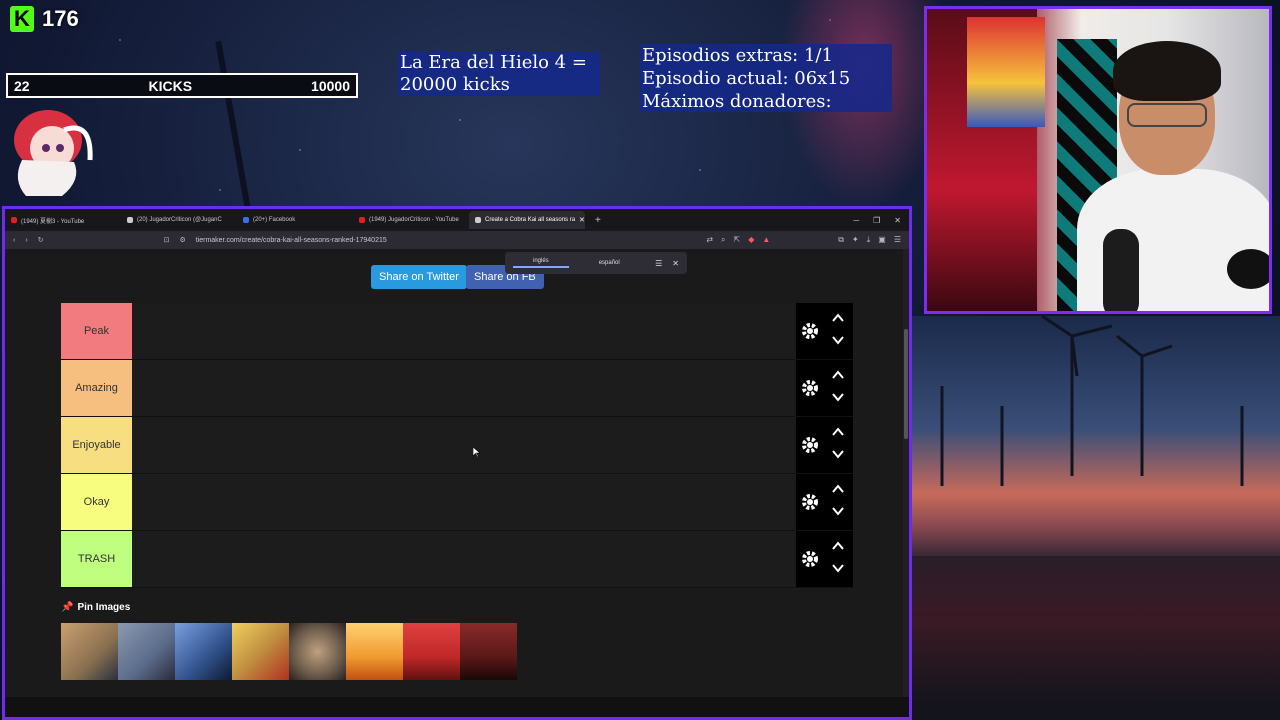 Image resolution: width=1280 pixels, height=720 pixels. What do you see at coordinates (41, 240) in the screenshot?
I see `reload-icon: ↻` at bounding box center [41, 240].